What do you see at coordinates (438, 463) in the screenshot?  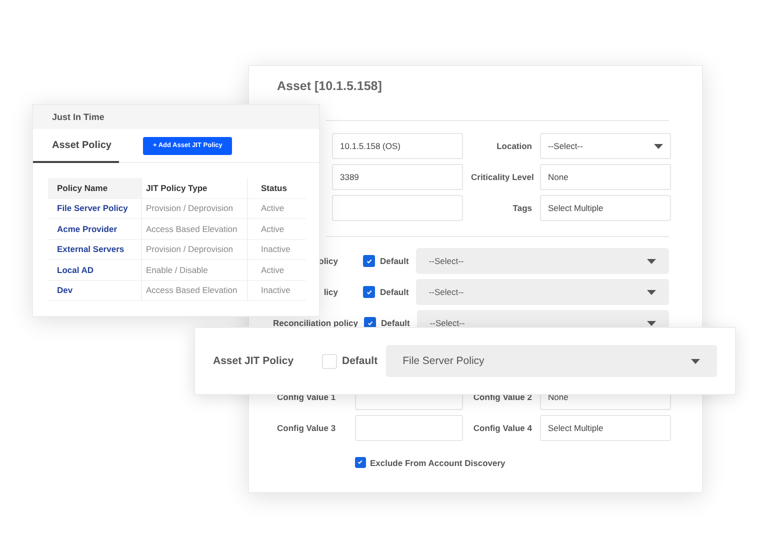 I see `checkbox-label: Exclude From Account Discovery` at bounding box center [438, 463].